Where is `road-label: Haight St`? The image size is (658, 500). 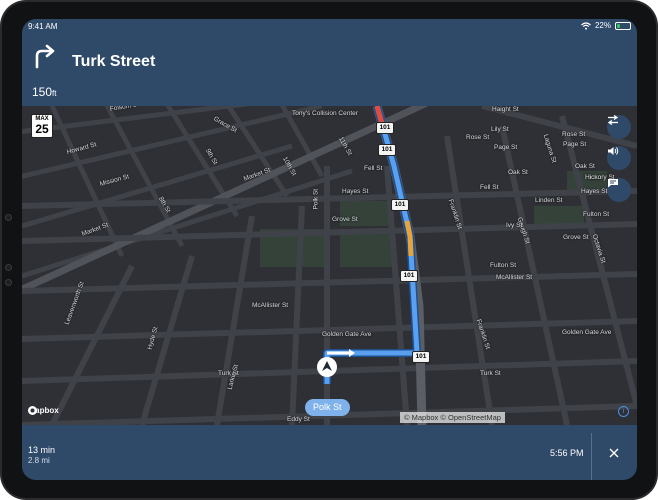 road-label: Haight St is located at coordinates (505, 109).